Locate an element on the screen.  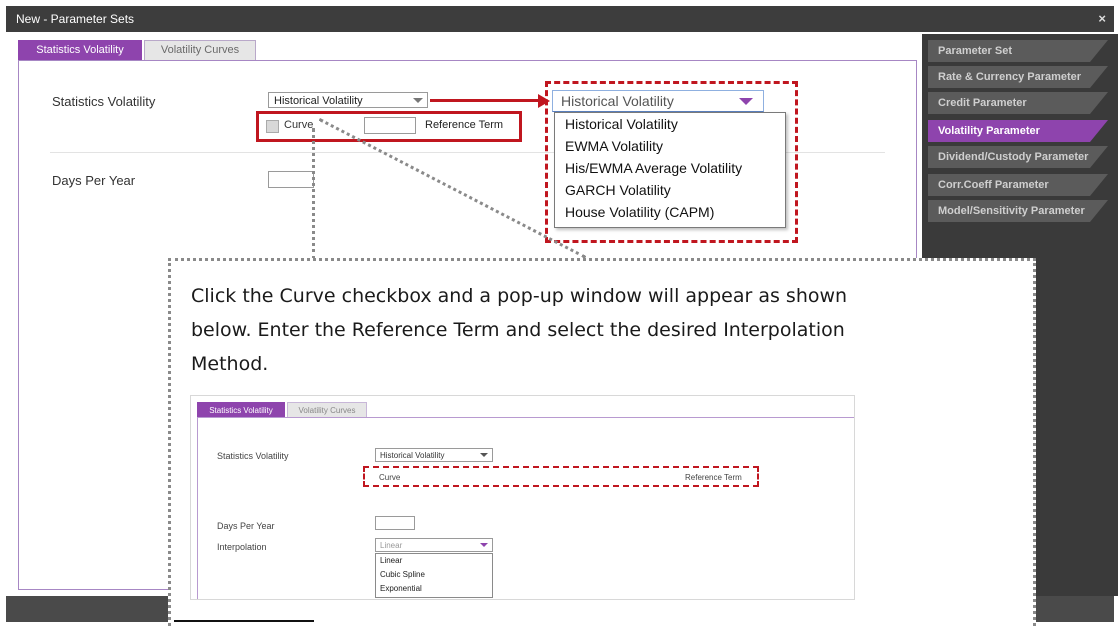
statistics-volatility-label: Statistics Volatility is located at coordinates (104, 101).